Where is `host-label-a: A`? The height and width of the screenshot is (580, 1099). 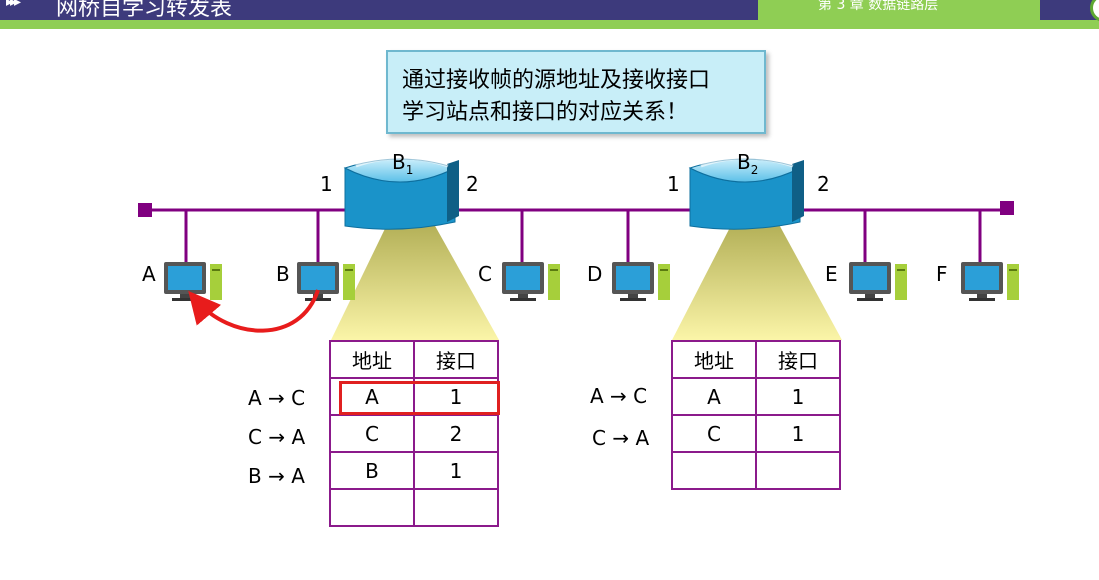
host-label-a: A is located at coordinates (149, 274).